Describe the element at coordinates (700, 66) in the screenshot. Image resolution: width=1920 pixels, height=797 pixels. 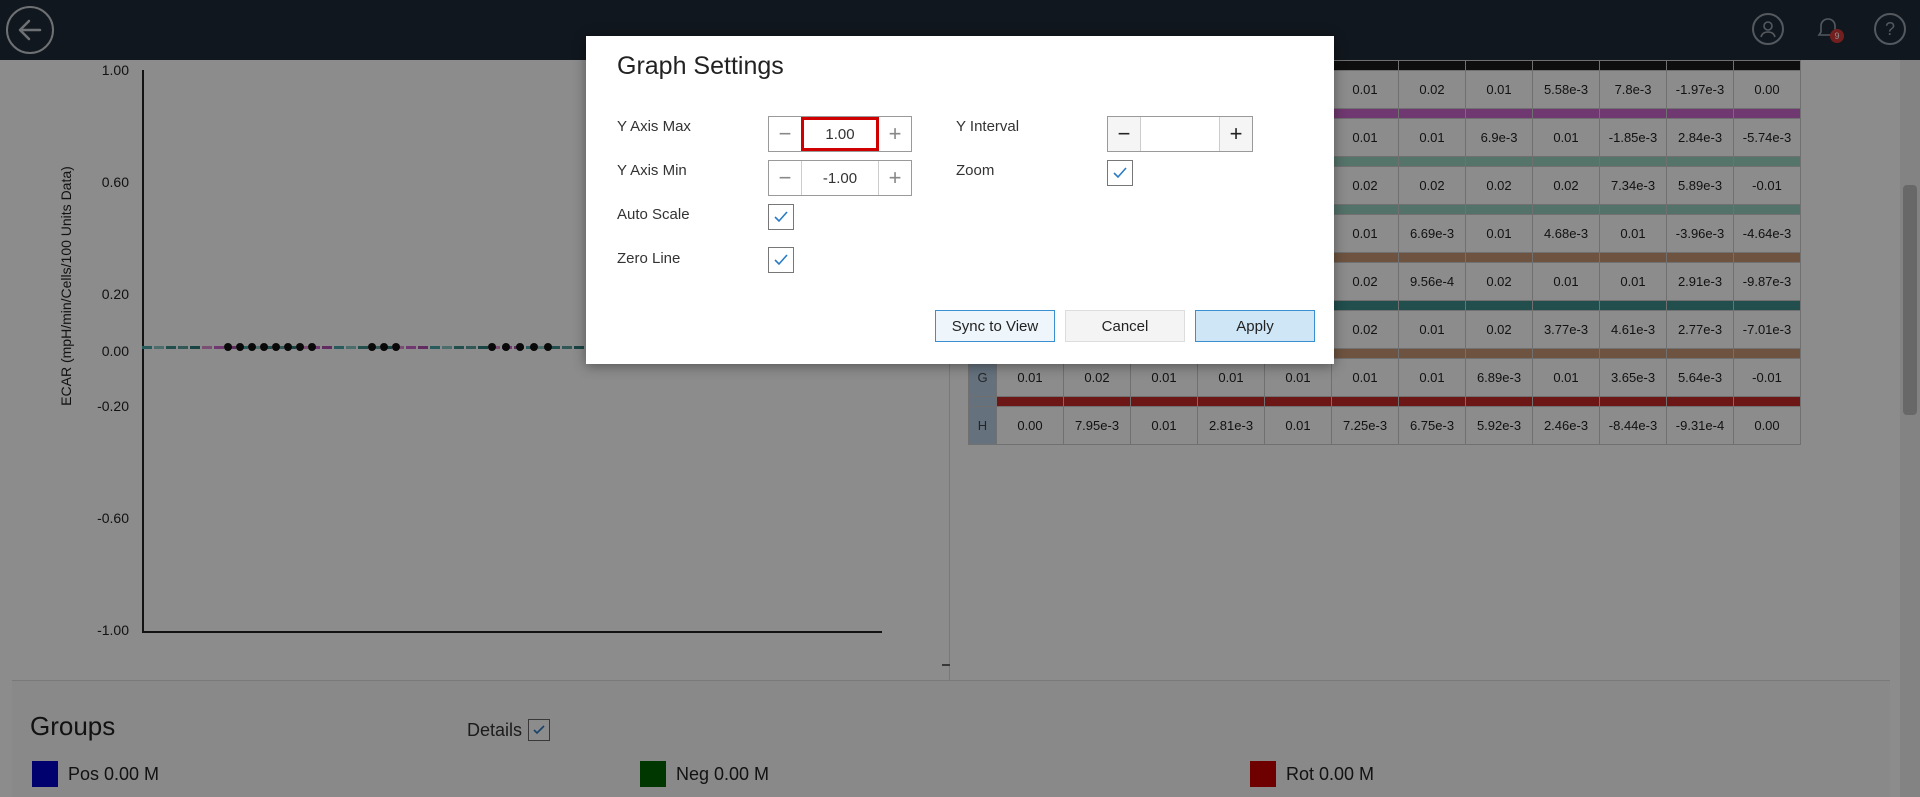
I see `dialog-title: Graph Settings` at that location.